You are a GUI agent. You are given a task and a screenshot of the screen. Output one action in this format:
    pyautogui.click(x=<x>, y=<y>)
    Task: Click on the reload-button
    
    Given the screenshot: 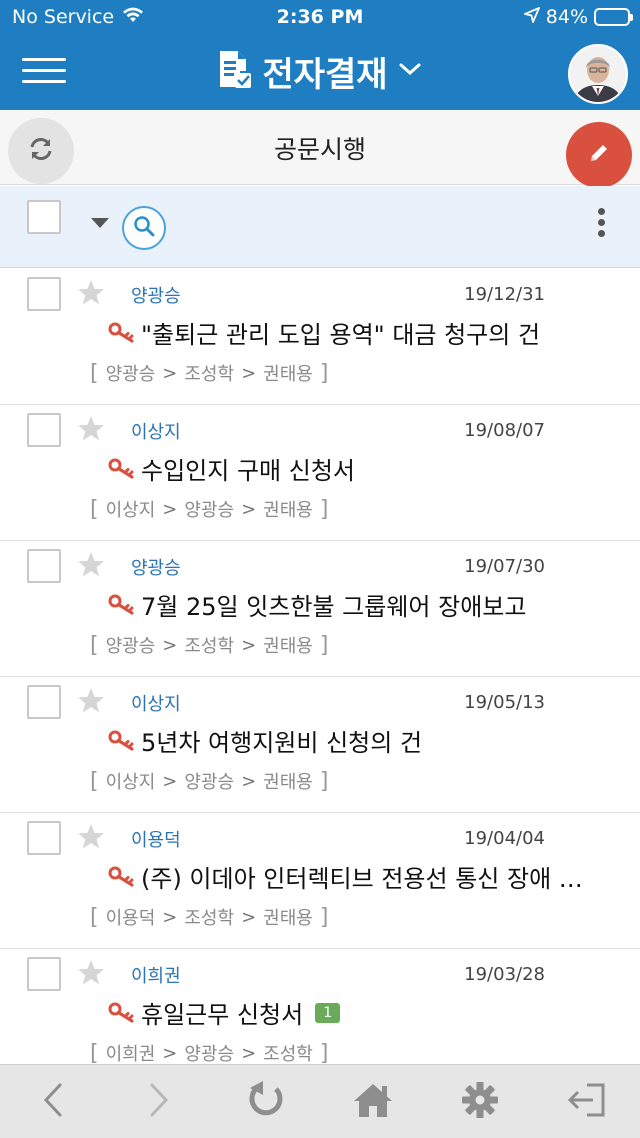 What is the action you would take?
    pyautogui.click(x=266, y=1102)
    